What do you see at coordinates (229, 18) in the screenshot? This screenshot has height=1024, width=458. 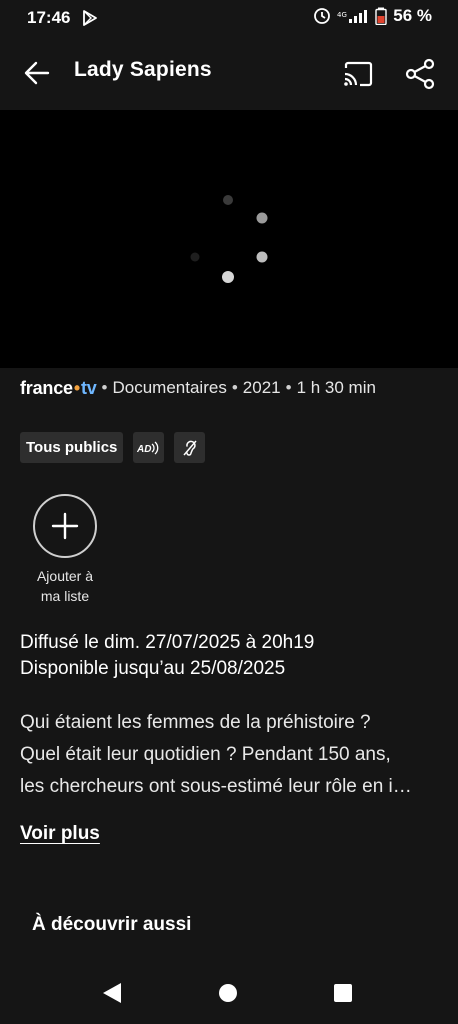 I see `status-bar: 17:46 4G 56 %` at bounding box center [229, 18].